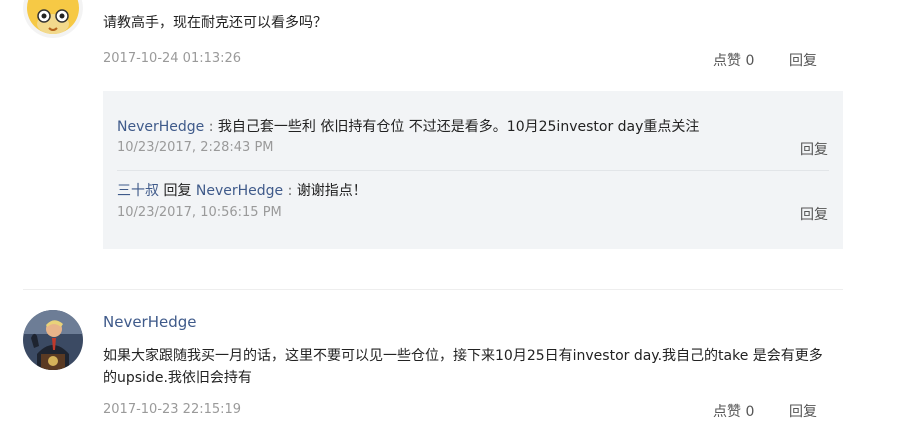  I want to click on reply-username: 三十叔, so click(138, 191).